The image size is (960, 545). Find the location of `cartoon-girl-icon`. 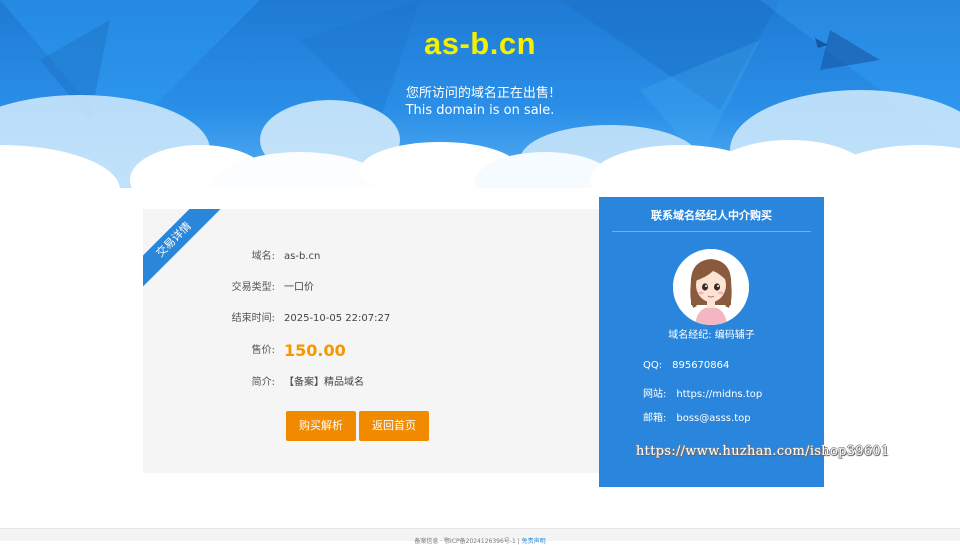

cartoon-girl-icon is located at coordinates (711, 287).